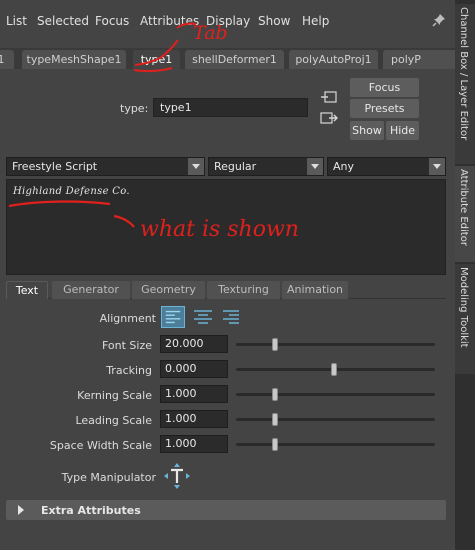 The image size is (475, 550). I want to click on align-left-icon, so click(173, 317).